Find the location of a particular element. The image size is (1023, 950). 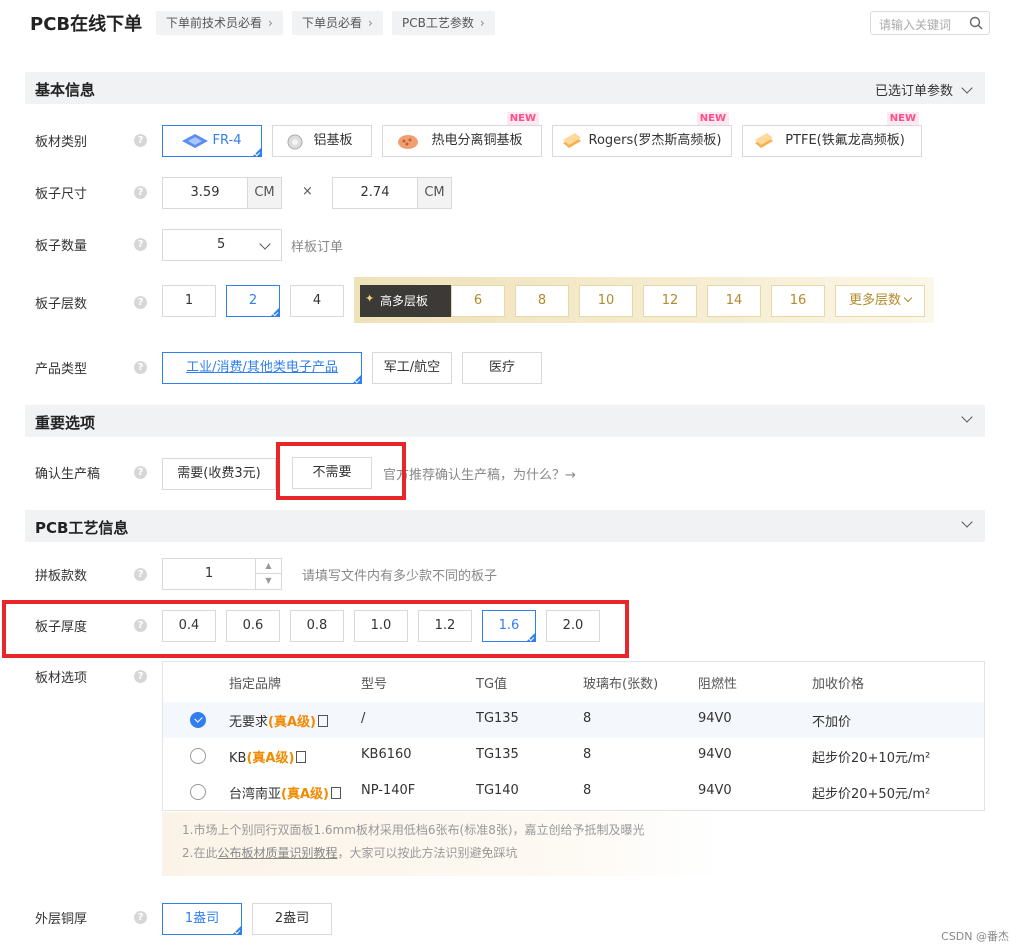

highlight-box-thickness is located at coordinates (315, 629).